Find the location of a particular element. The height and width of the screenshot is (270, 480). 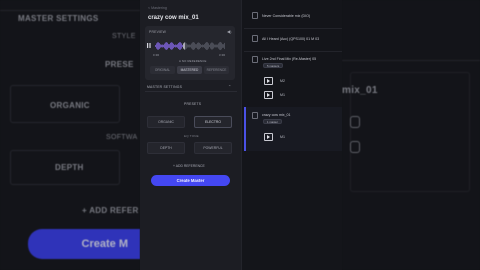

time-end: 3:00 is located at coordinates (222, 55).